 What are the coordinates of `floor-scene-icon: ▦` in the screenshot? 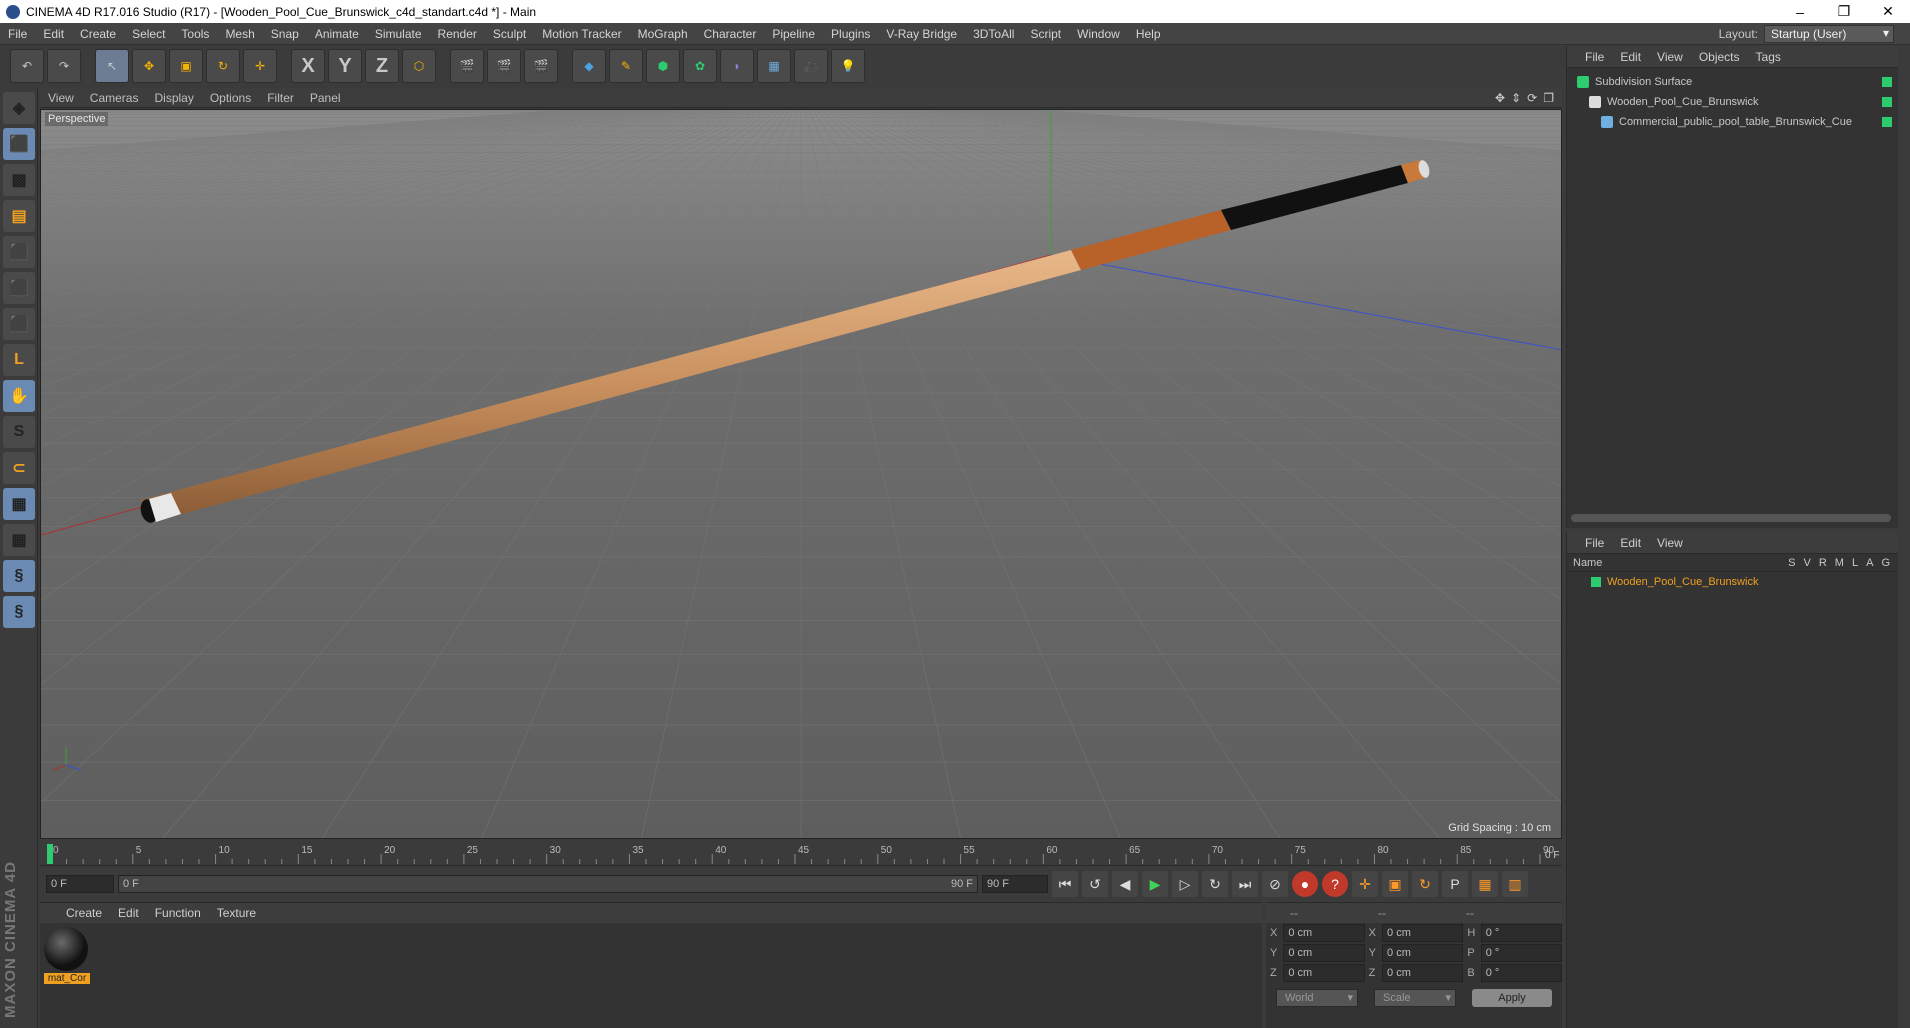 It's located at (774, 66).